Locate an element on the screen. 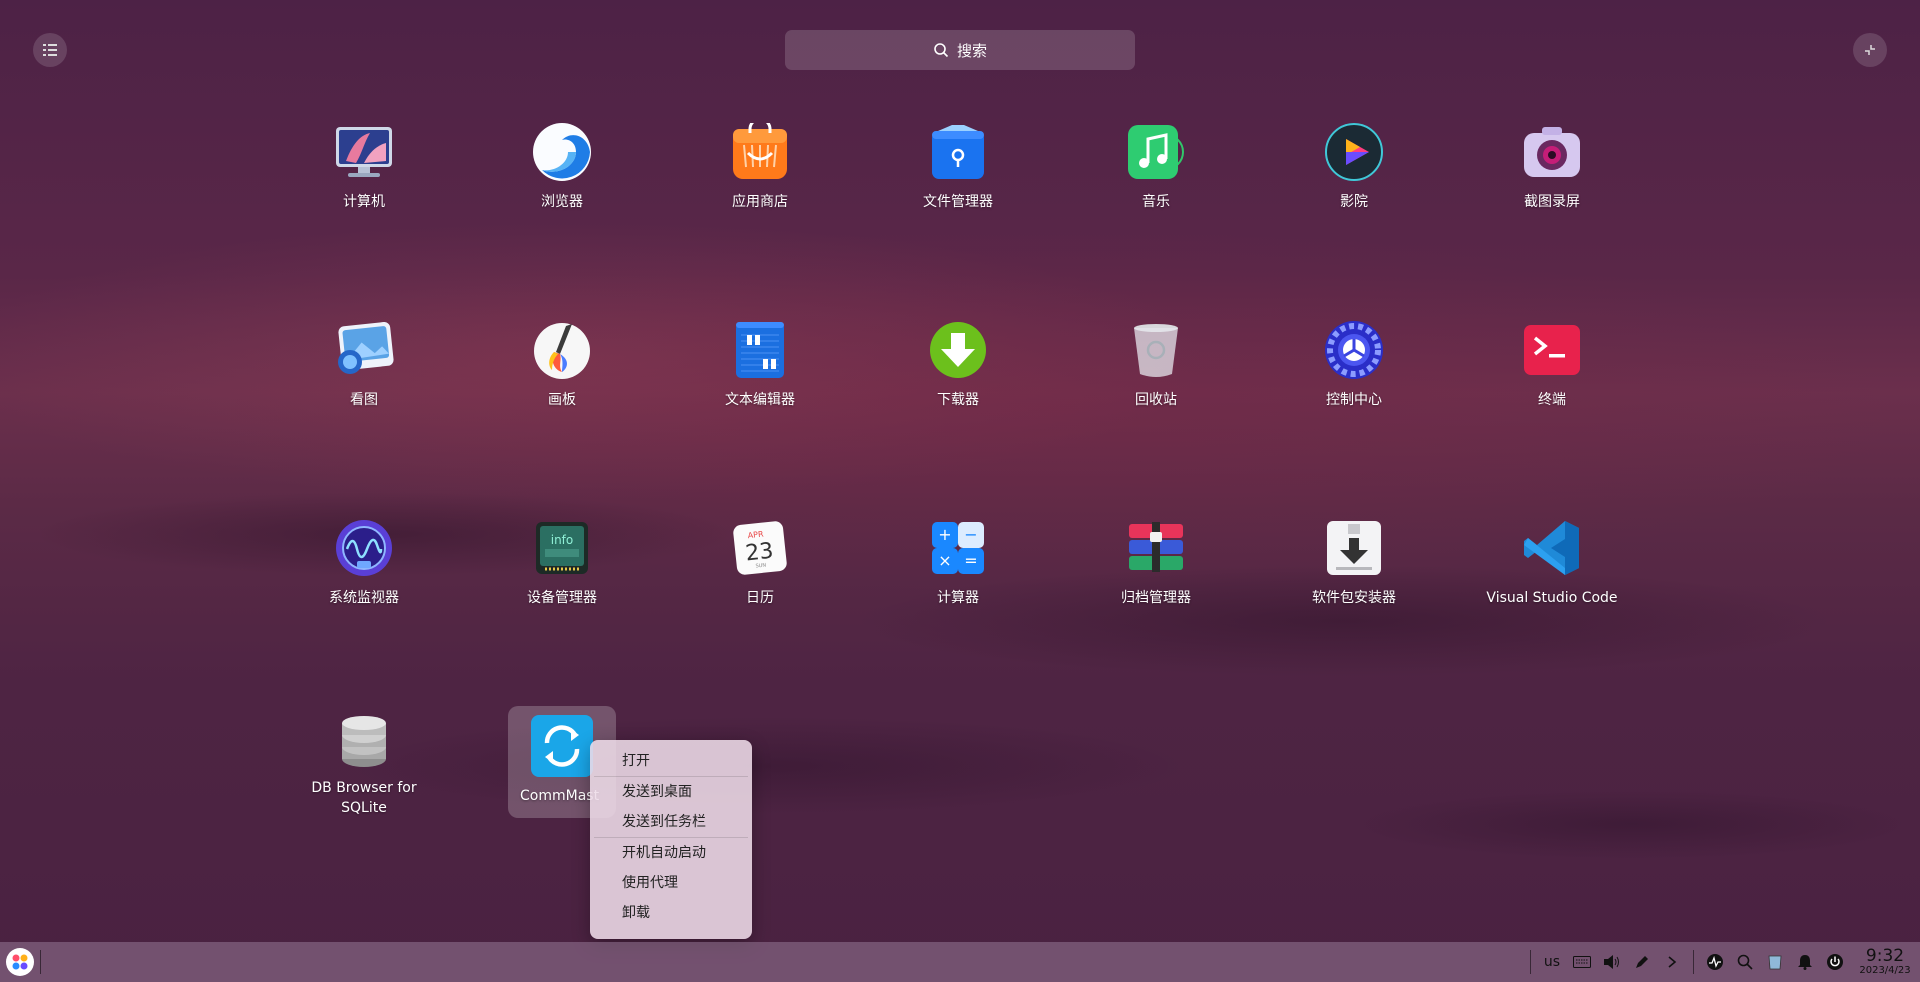 The height and width of the screenshot is (982, 1920). pen-icon is located at coordinates (1642, 962).